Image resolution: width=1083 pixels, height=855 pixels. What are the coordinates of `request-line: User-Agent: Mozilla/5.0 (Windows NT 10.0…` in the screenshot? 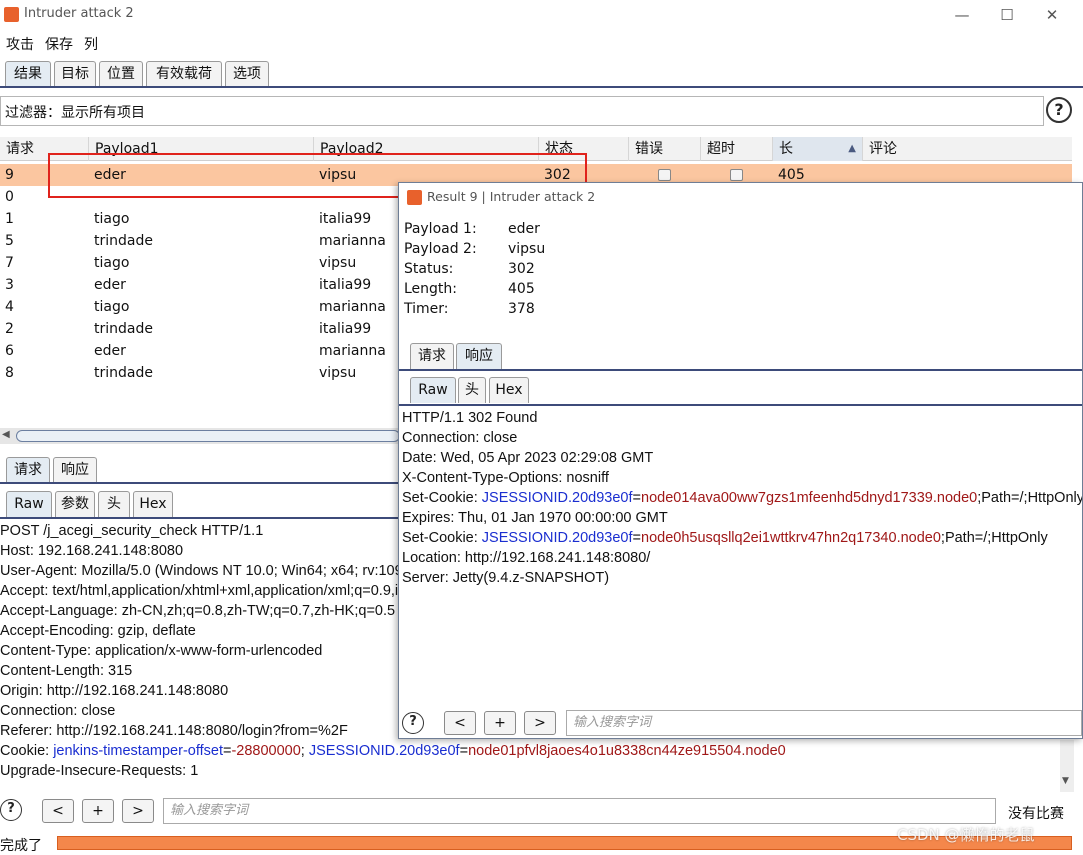 It's located at (201, 571).